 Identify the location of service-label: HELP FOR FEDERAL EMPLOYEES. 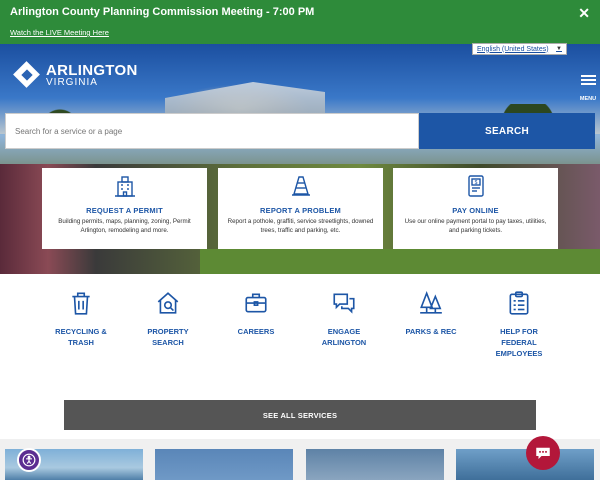
(519, 342).